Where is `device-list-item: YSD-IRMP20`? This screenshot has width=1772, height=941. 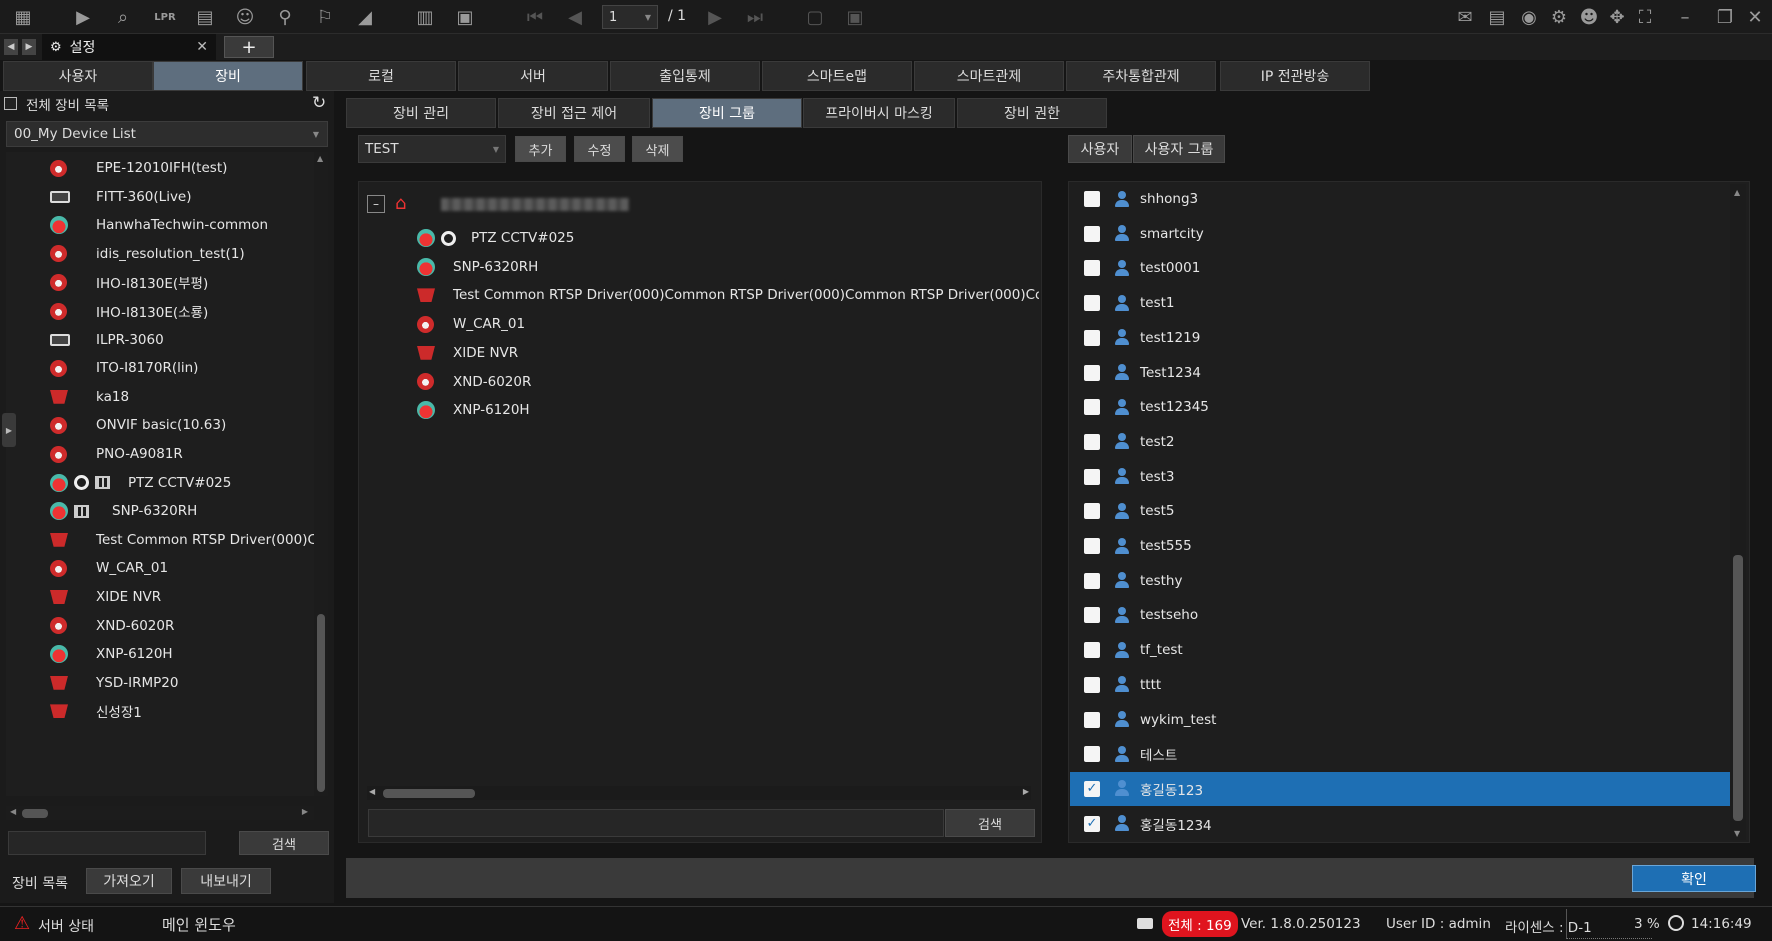 device-list-item: YSD-IRMP20 is located at coordinates (92, 683).